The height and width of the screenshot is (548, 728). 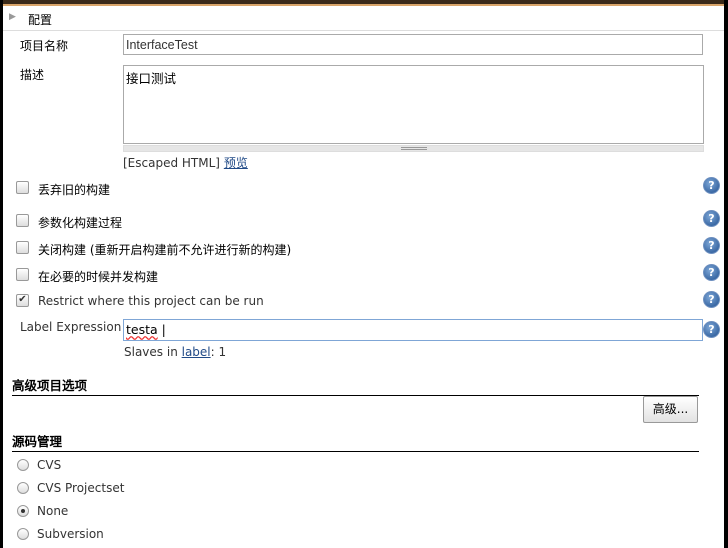 What do you see at coordinates (22, 247) in the screenshot?
I see `disable-build-checkbox` at bounding box center [22, 247].